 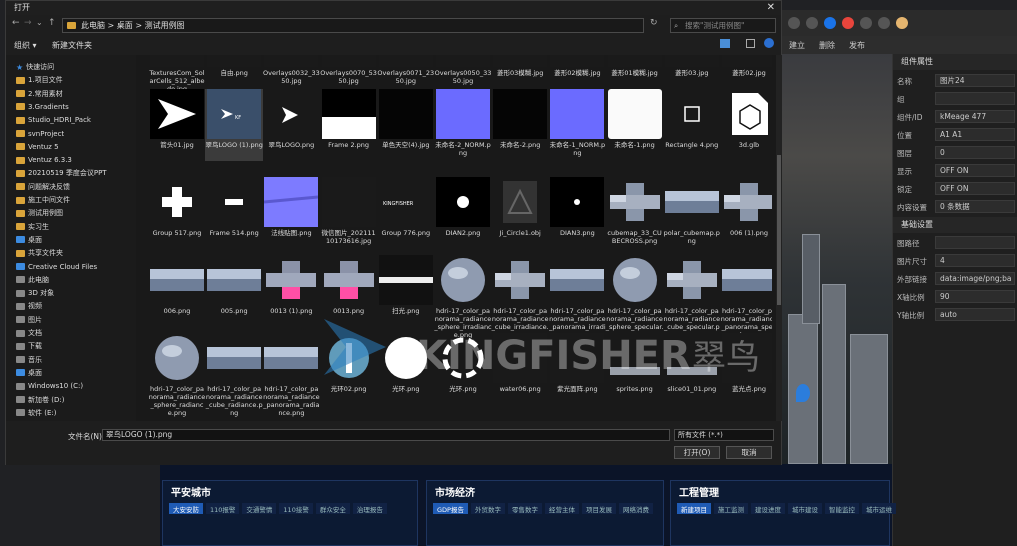 I want to click on puzzle-icon, so click(x=866, y=23).